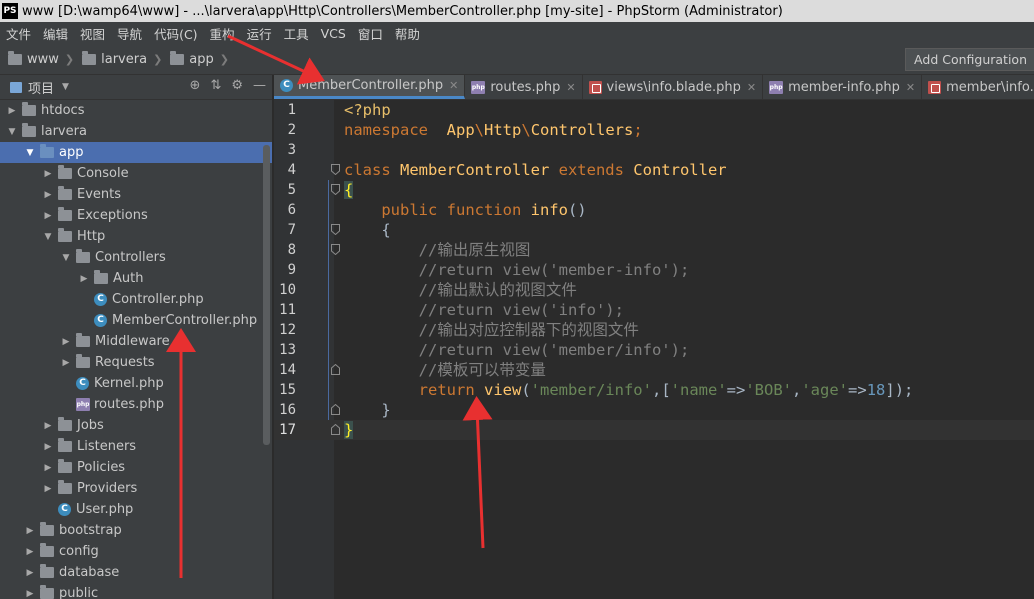  I want to click on tree-item: ▶ Jobs, so click(136, 425).